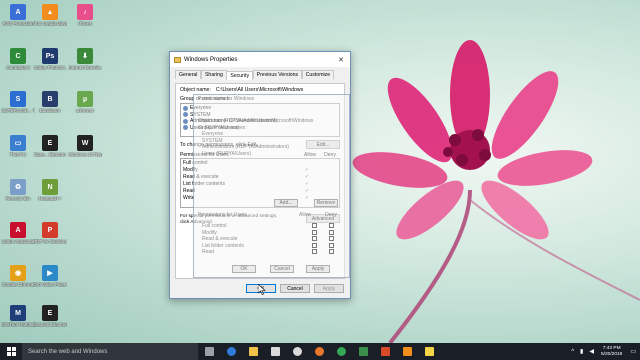 The image size is (640, 360). I want to click on desktop-icon: M MiniTool Partition, so click(18, 316).